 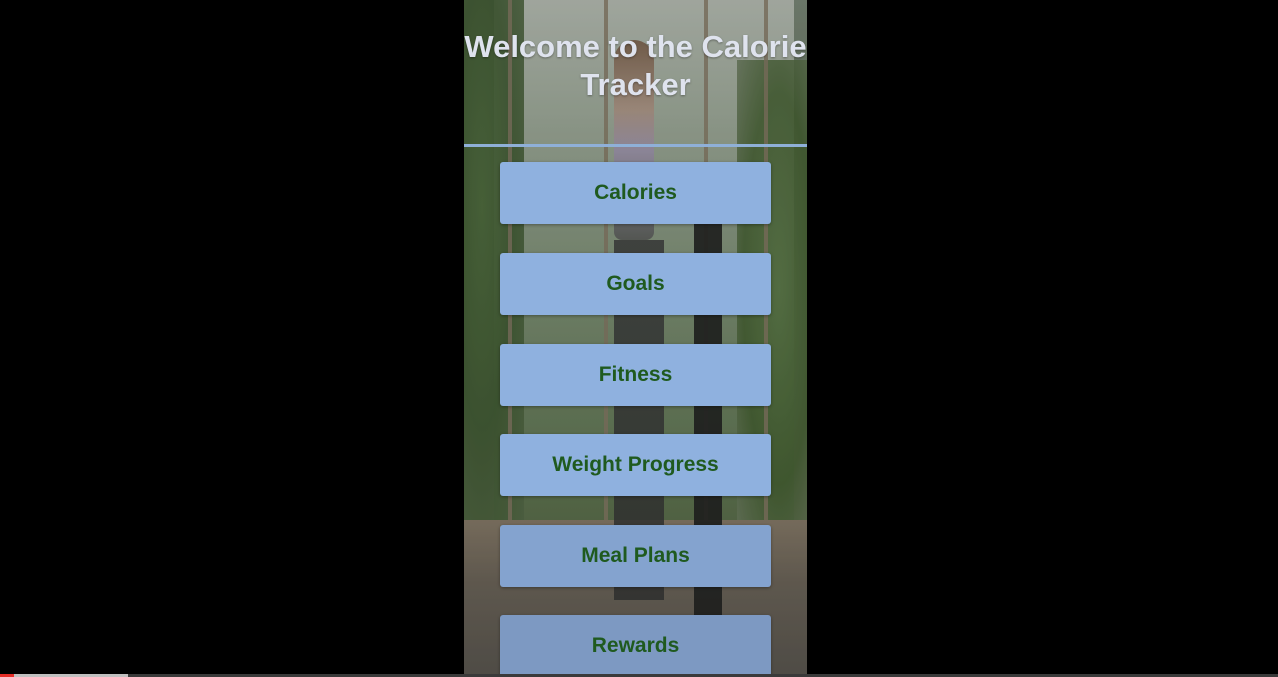 I want to click on goals-button: Goals, so click(x=635, y=284).